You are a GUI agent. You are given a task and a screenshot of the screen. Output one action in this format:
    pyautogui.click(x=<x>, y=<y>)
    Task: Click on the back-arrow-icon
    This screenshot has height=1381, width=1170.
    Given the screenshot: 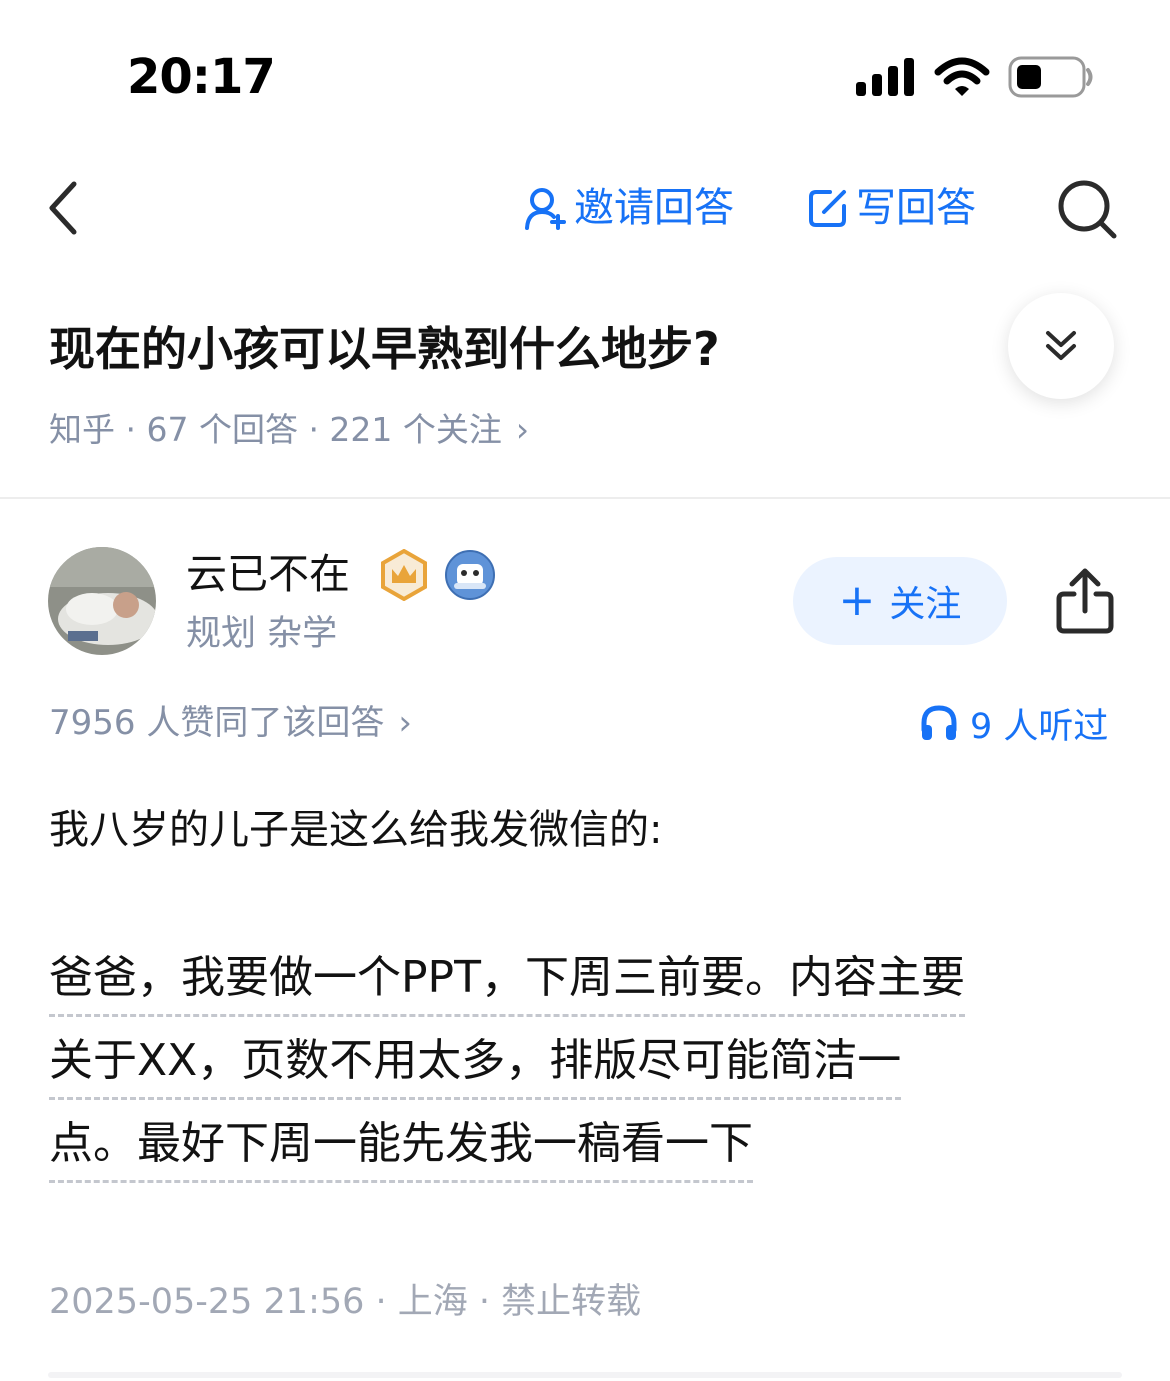 What is the action you would take?
    pyautogui.click(x=64, y=208)
    